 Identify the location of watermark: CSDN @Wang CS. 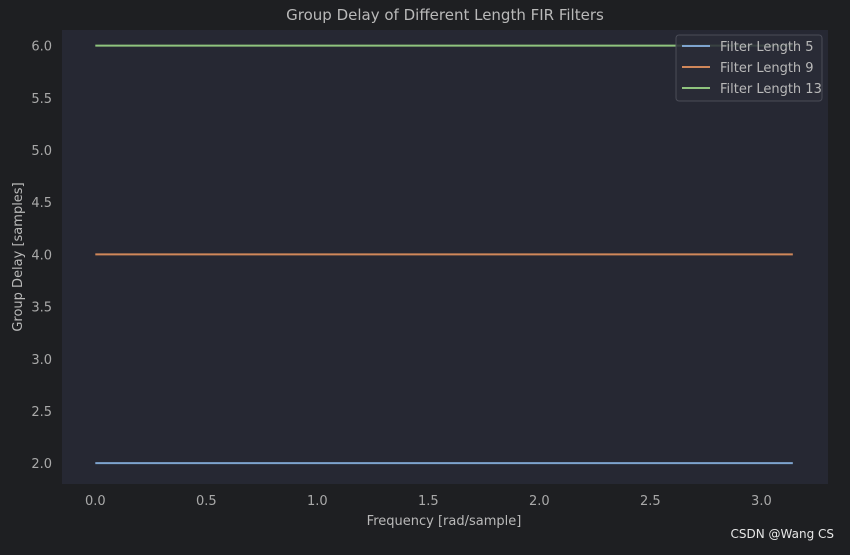
(782, 534).